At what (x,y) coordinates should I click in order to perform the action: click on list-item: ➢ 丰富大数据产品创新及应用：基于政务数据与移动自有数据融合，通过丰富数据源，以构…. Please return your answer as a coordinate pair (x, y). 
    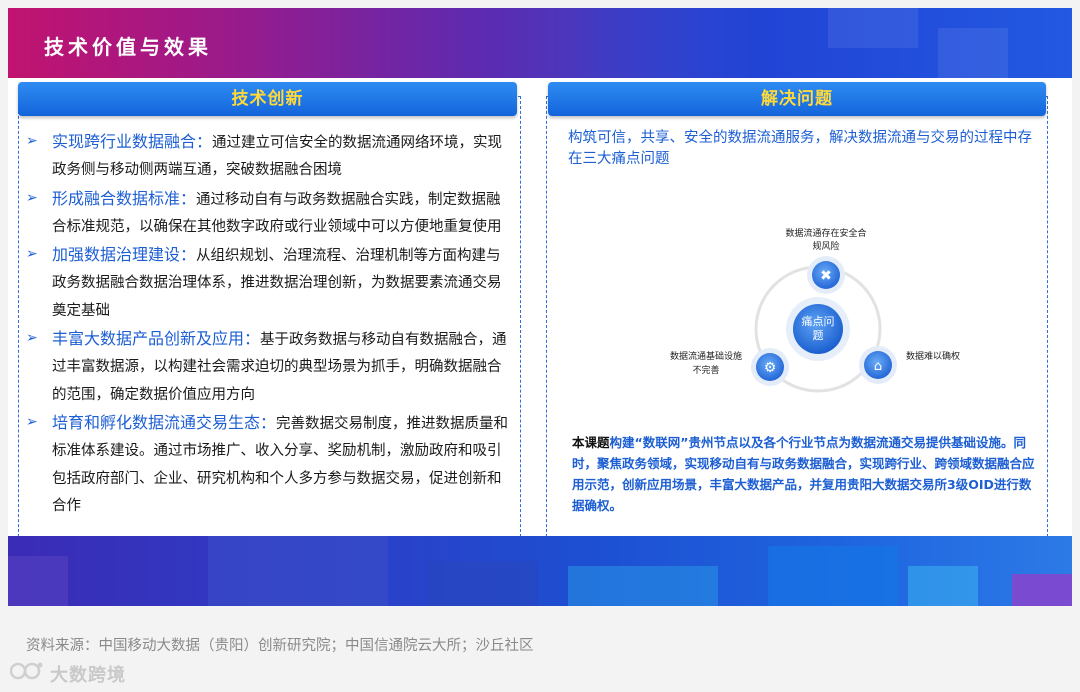
    Looking at the image, I should click on (270, 367).